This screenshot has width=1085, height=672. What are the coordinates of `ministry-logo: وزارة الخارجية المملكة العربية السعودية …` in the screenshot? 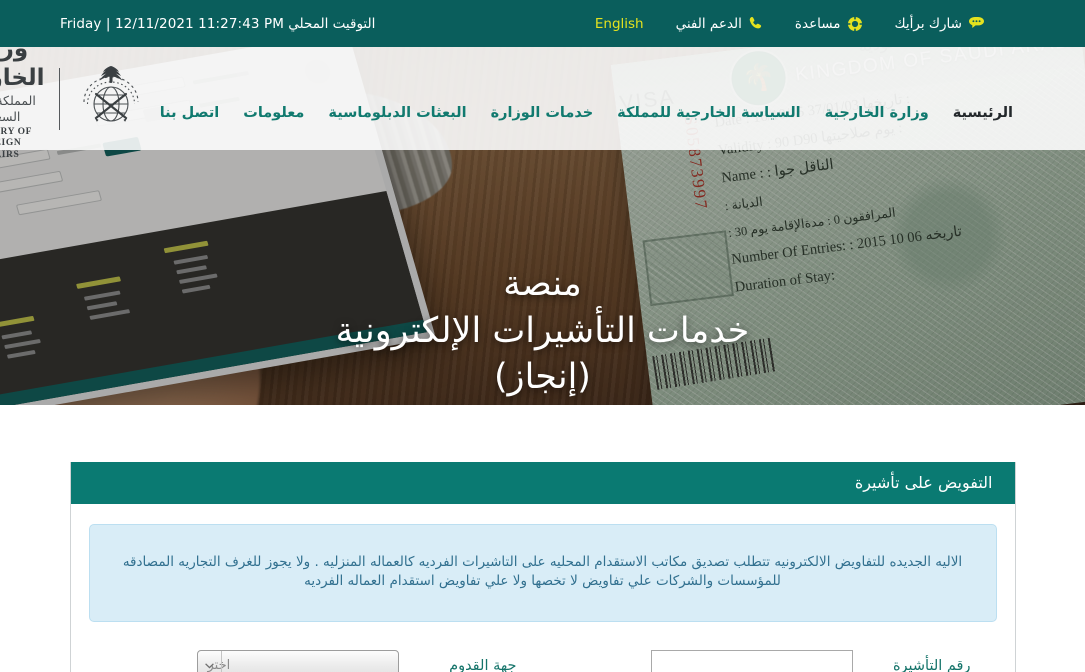 It's located at (74, 104).